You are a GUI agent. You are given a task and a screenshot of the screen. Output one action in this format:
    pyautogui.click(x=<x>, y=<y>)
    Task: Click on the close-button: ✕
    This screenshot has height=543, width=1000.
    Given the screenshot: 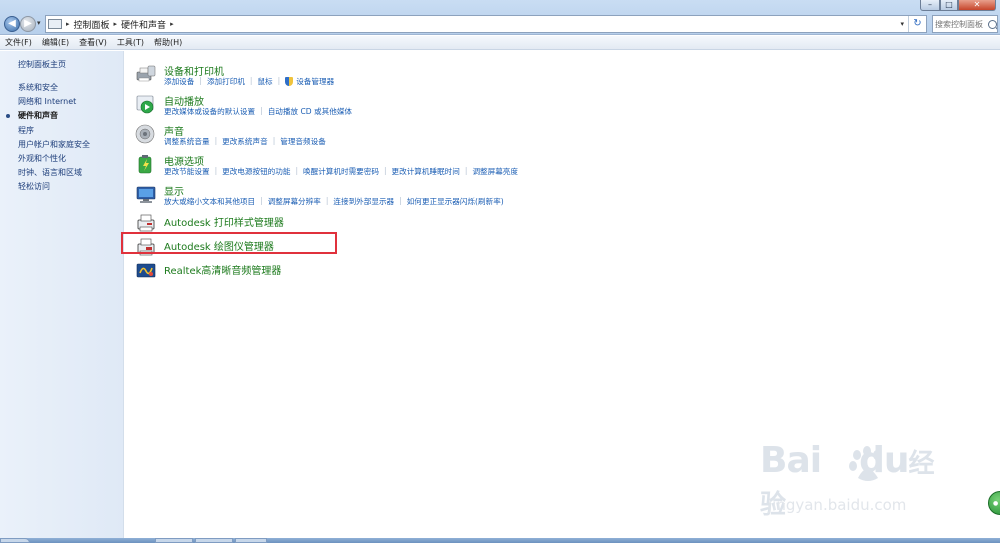 What is the action you would take?
    pyautogui.click(x=977, y=5)
    